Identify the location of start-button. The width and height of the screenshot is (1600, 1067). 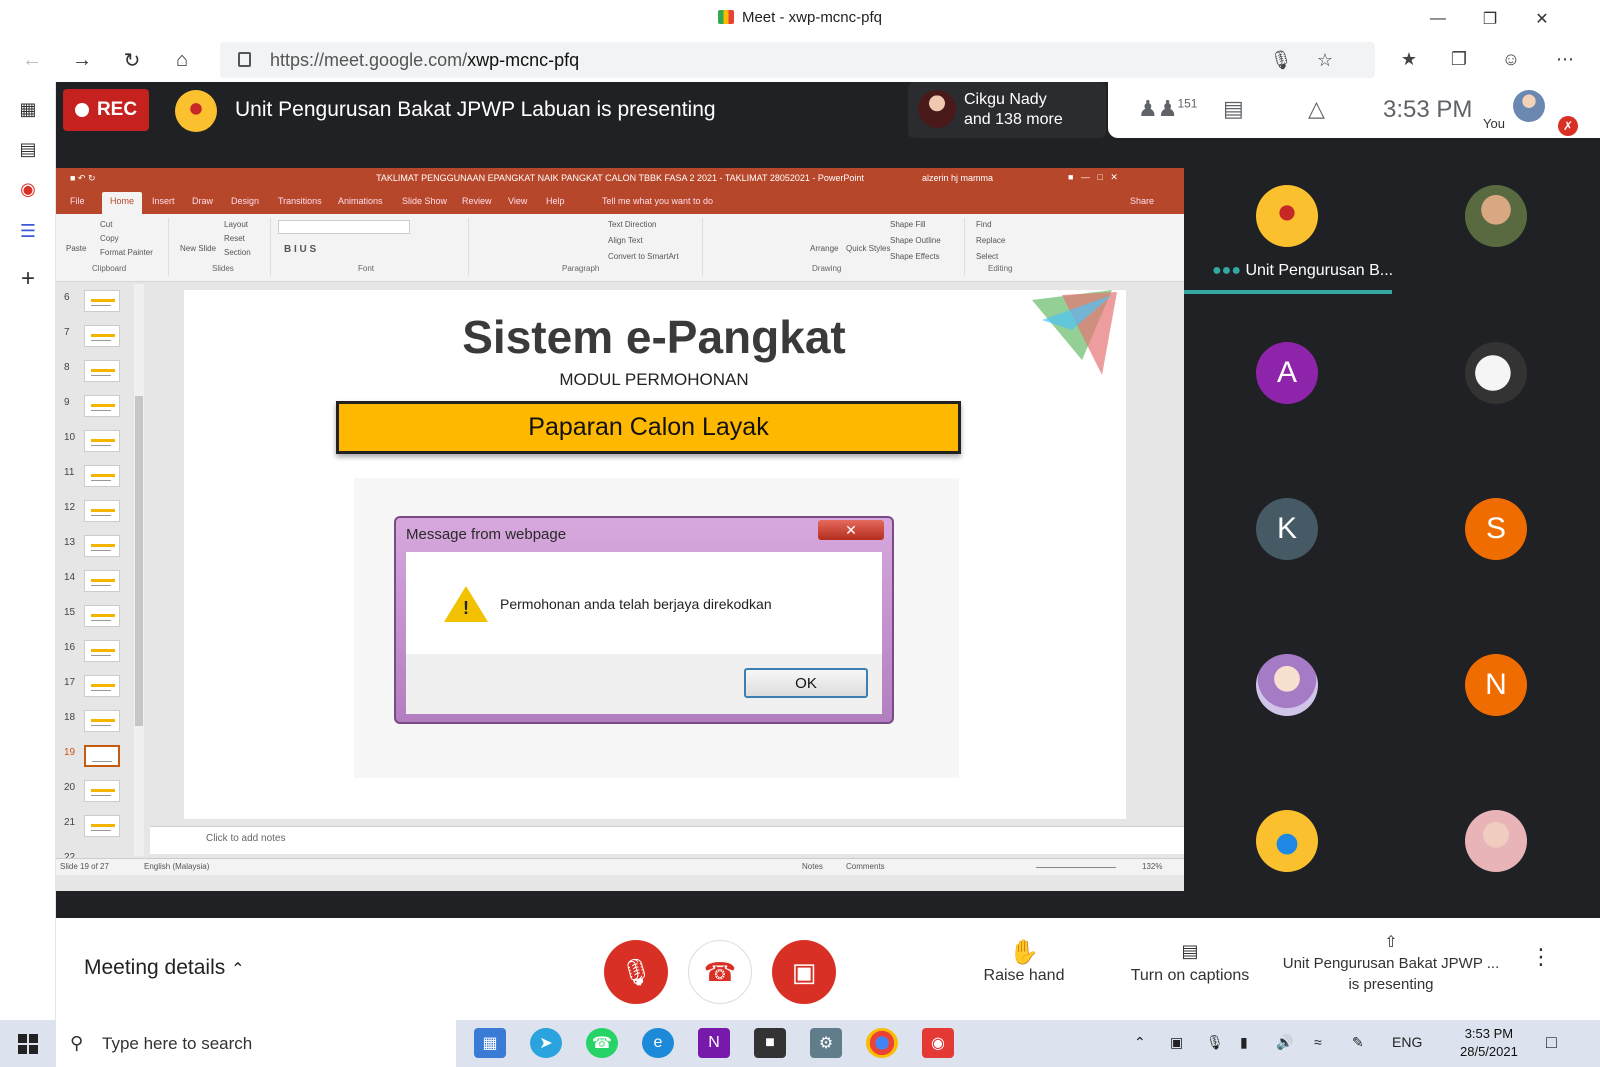
(28, 1043).